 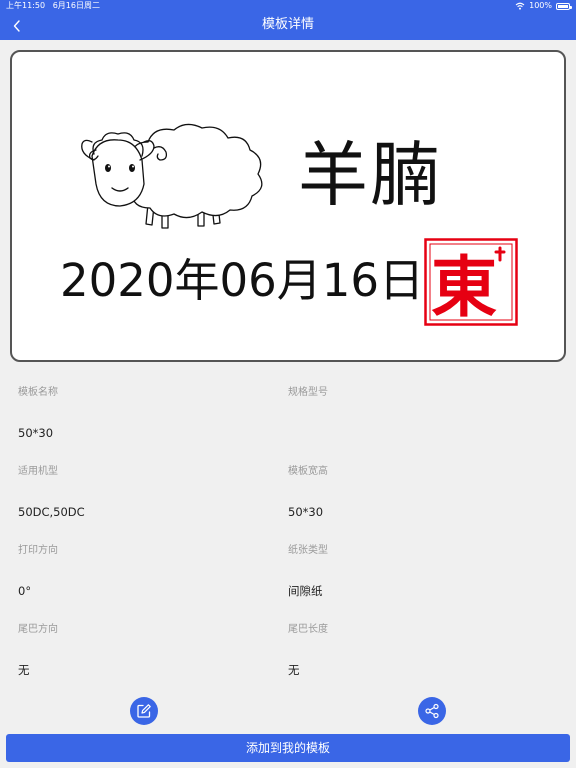 What do you see at coordinates (148, 413) in the screenshot?
I see `field-template-name: 模板名称 50*30` at bounding box center [148, 413].